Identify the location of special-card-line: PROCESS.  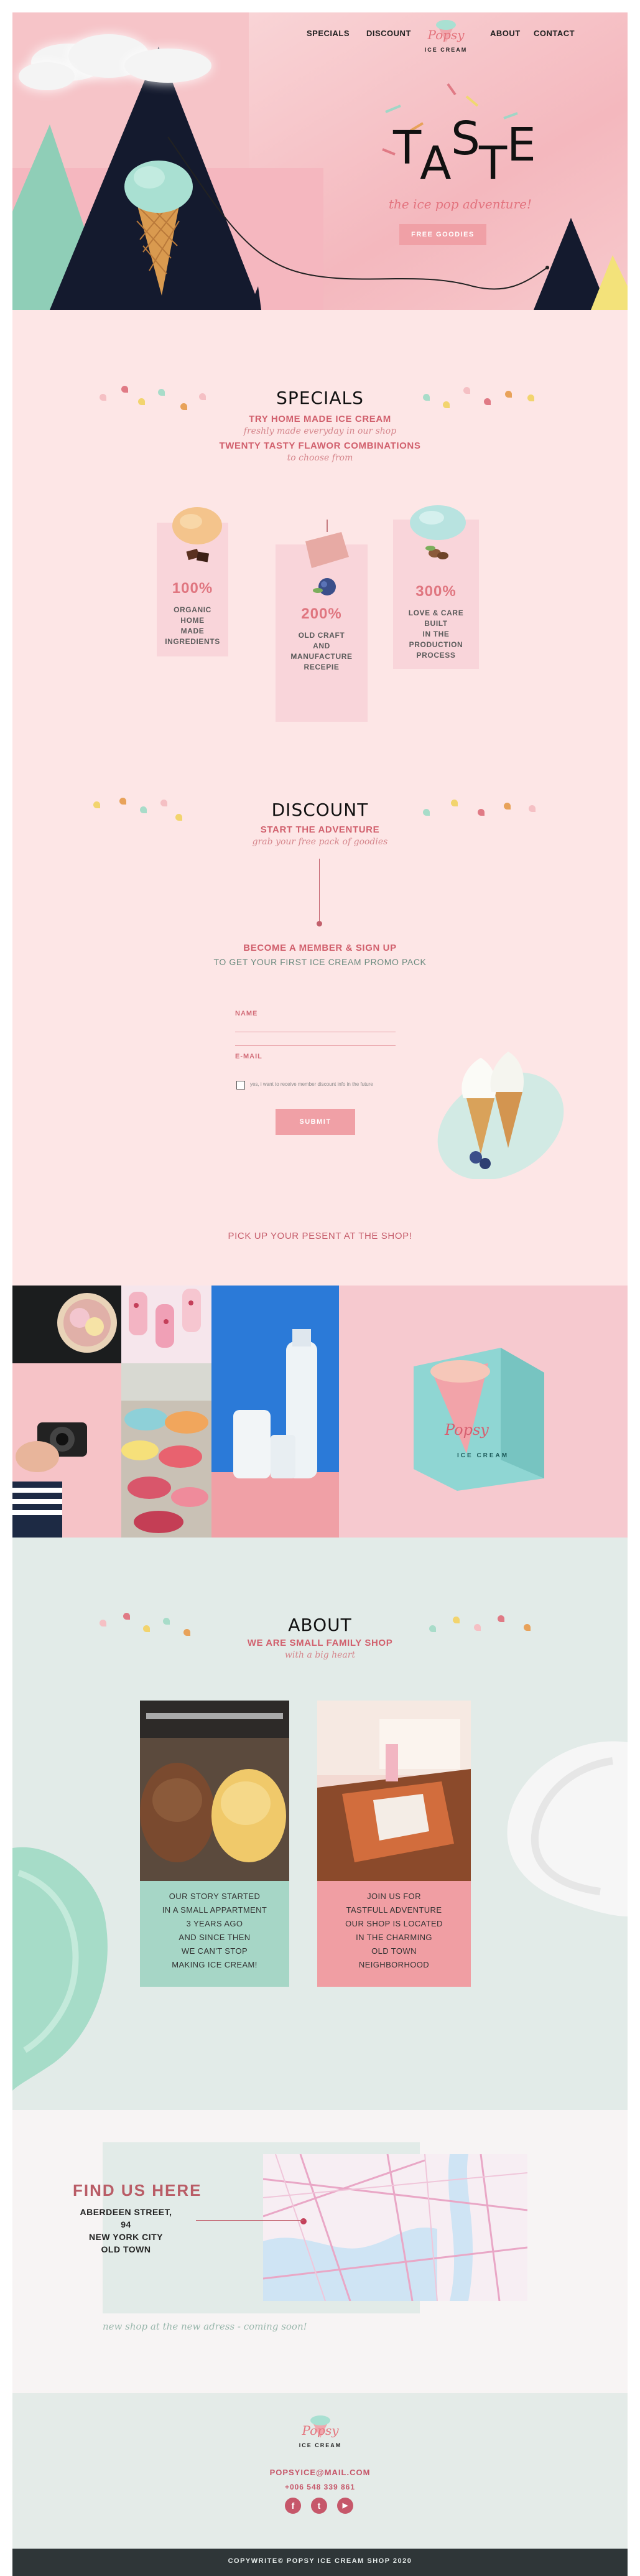
(436, 655).